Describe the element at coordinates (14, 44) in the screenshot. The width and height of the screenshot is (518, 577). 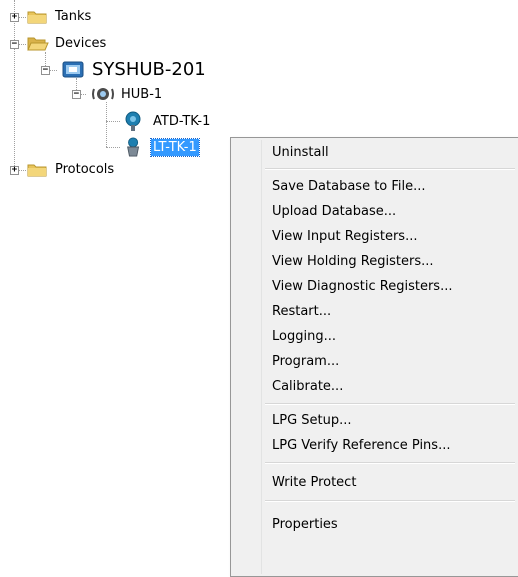
I see `collapse-devices-toggle: −` at that location.